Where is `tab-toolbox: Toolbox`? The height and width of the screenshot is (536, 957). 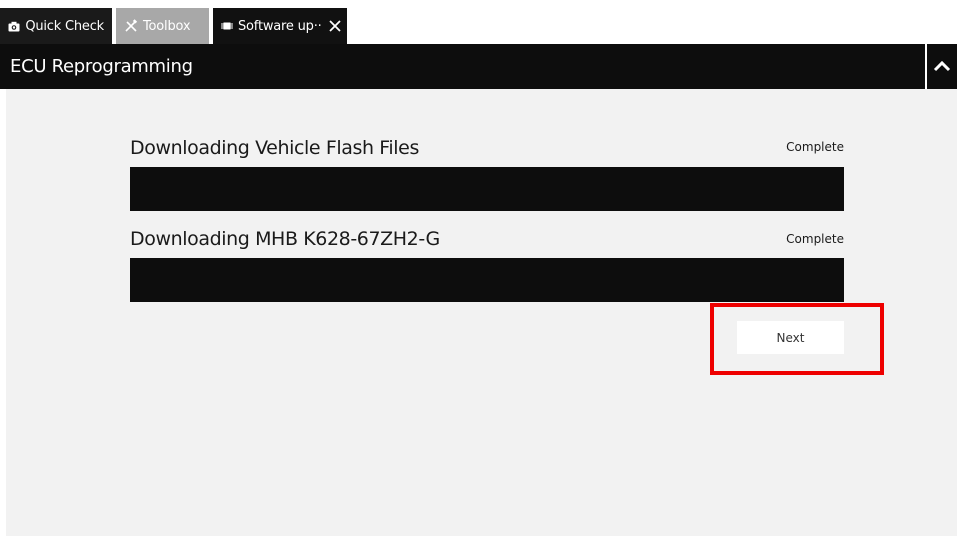
tab-toolbox: Toolbox is located at coordinates (162, 26).